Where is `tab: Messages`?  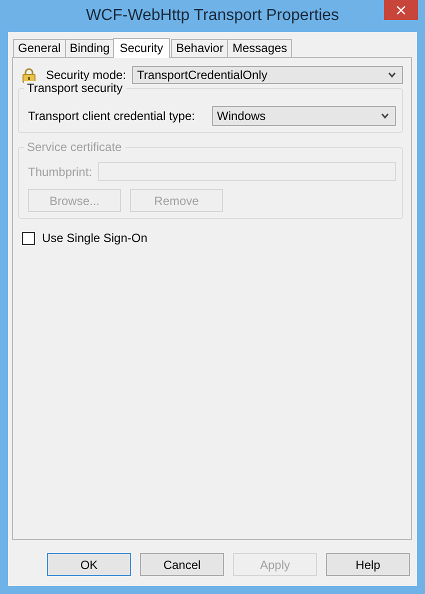
tab: Messages is located at coordinates (259, 48).